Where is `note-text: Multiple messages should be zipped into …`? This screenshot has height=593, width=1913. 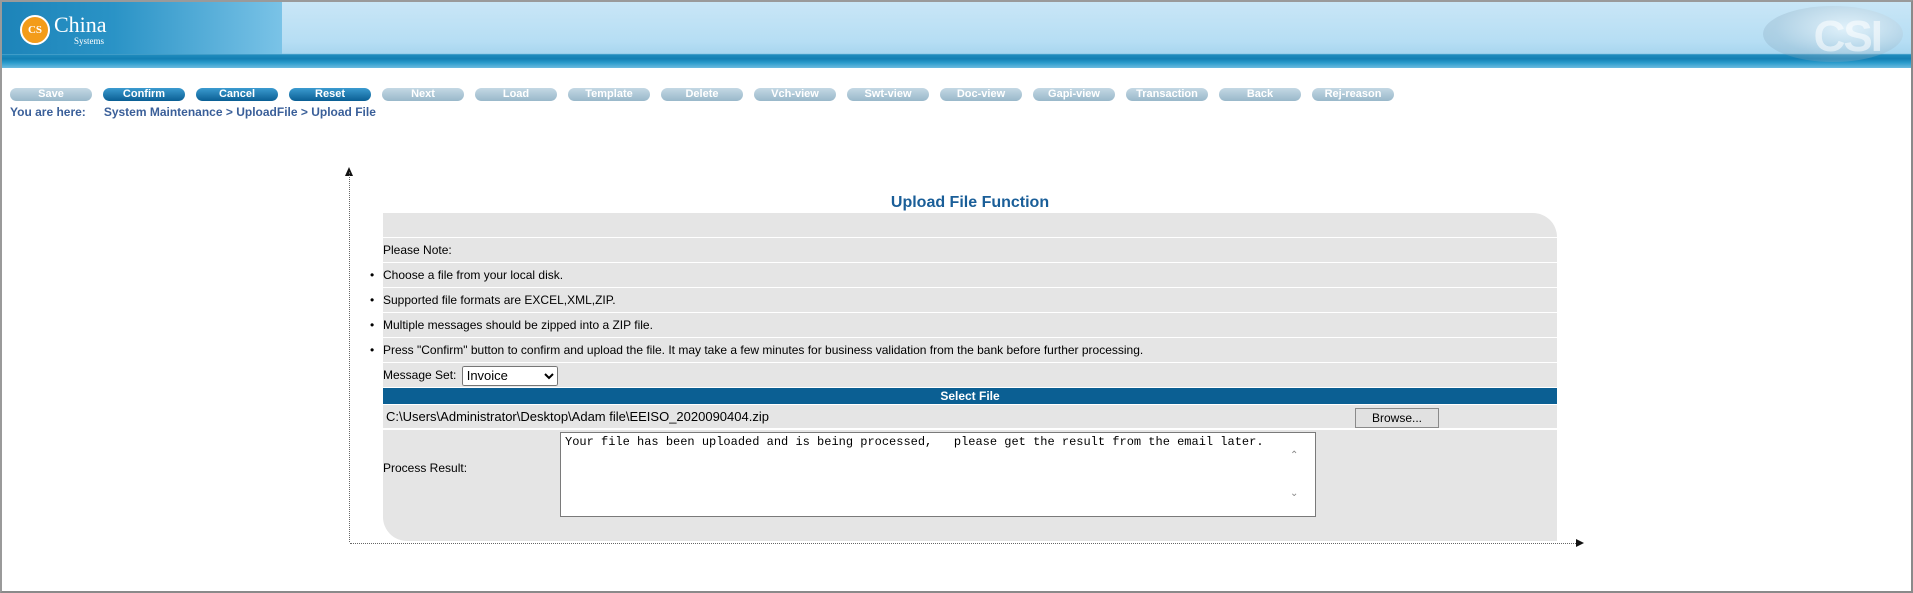
note-text: Multiple messages should be zipped into … is located at coordinates (518, 325).